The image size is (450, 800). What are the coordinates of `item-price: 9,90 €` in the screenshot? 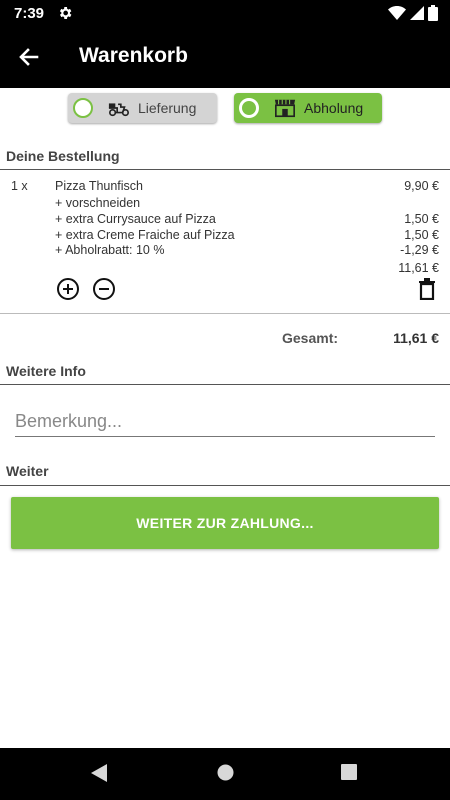 It's located at (421, 186).